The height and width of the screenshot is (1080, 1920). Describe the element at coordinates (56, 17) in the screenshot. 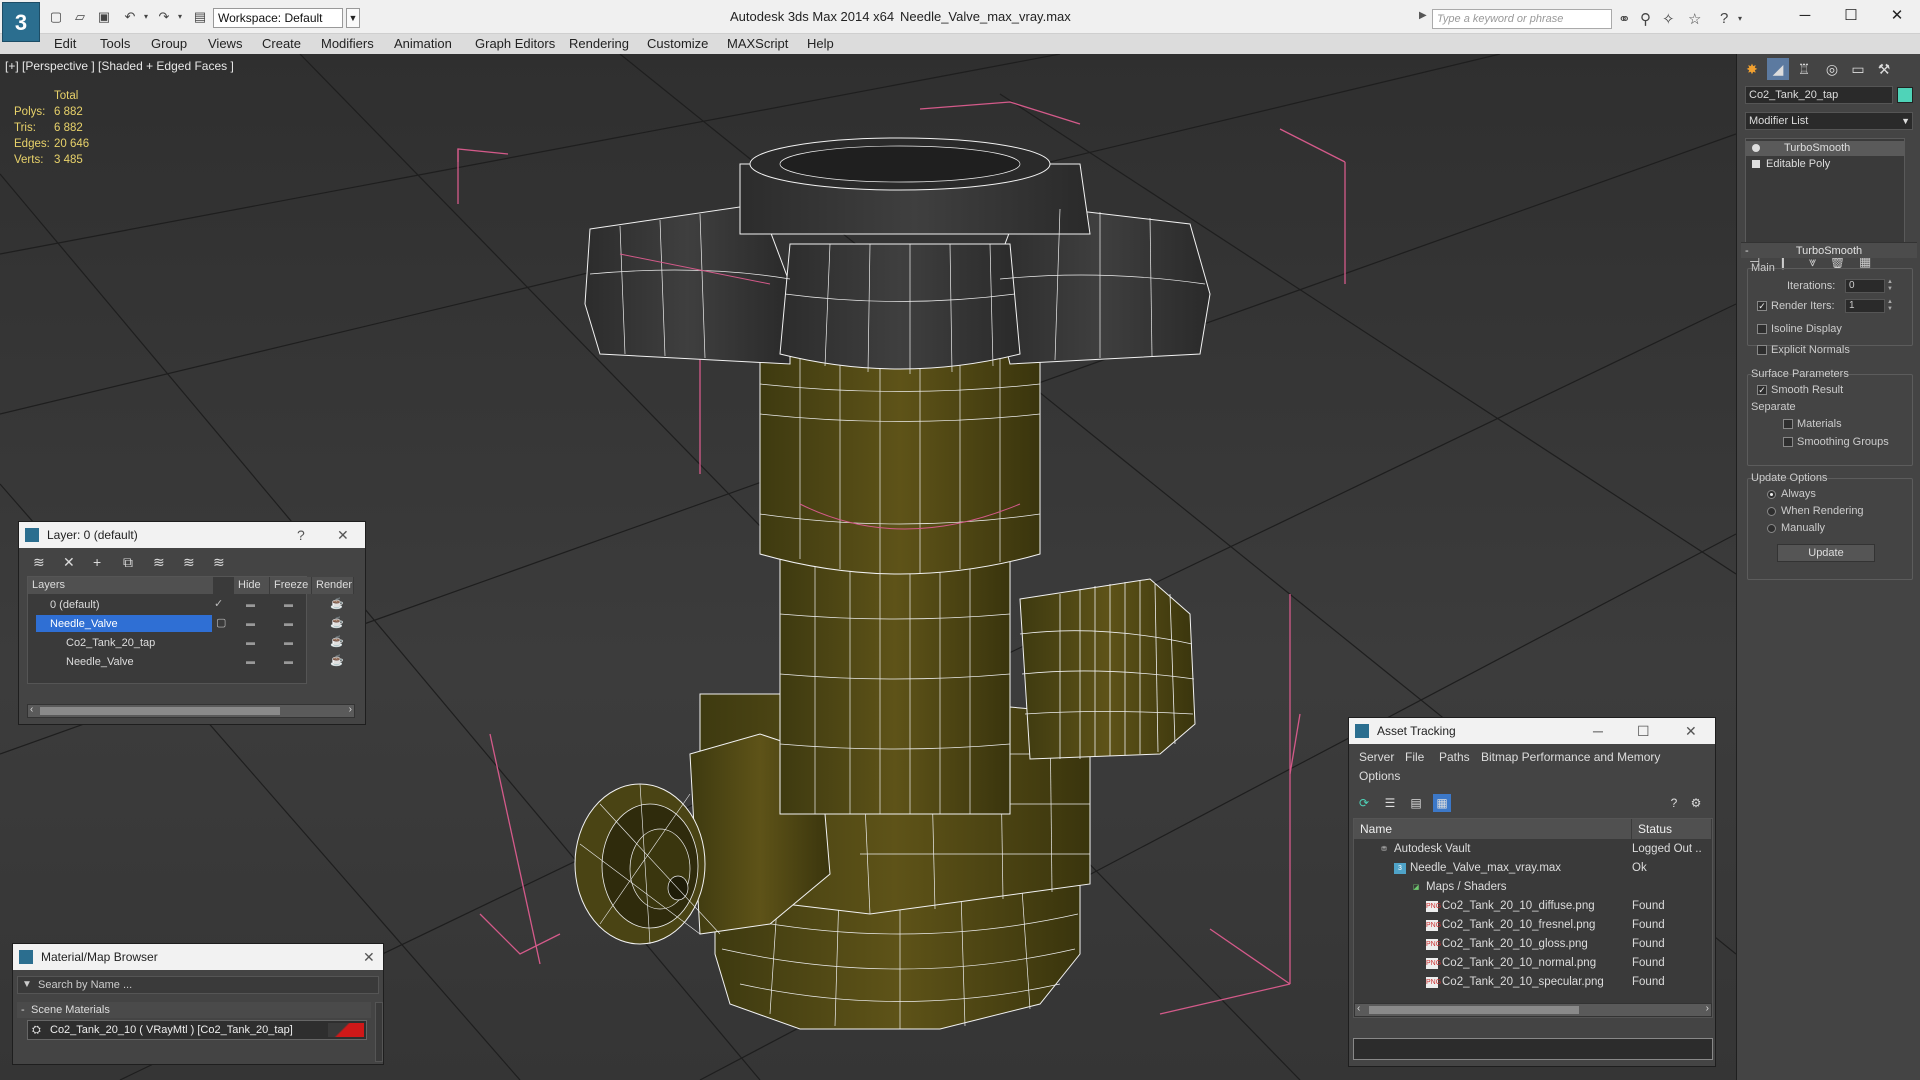

I see `new-file-icon: ▢` at that location.